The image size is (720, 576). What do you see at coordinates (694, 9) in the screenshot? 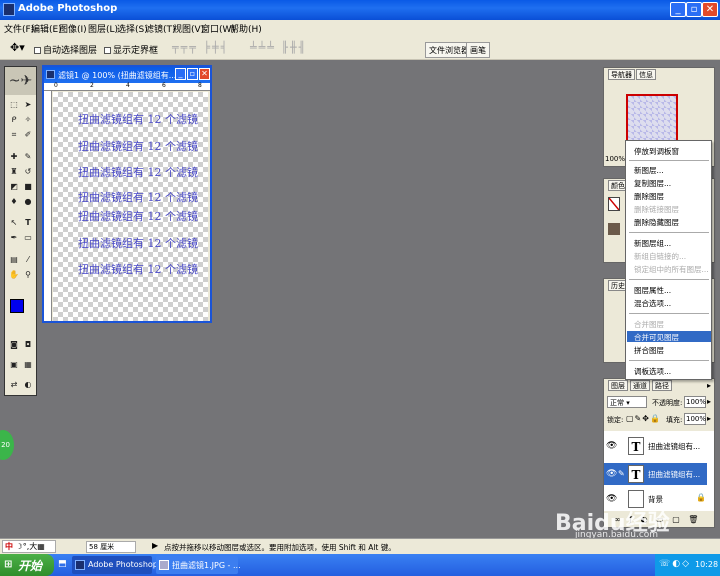
I see `maximize-button: ▫` at bounding box center [694, 9].